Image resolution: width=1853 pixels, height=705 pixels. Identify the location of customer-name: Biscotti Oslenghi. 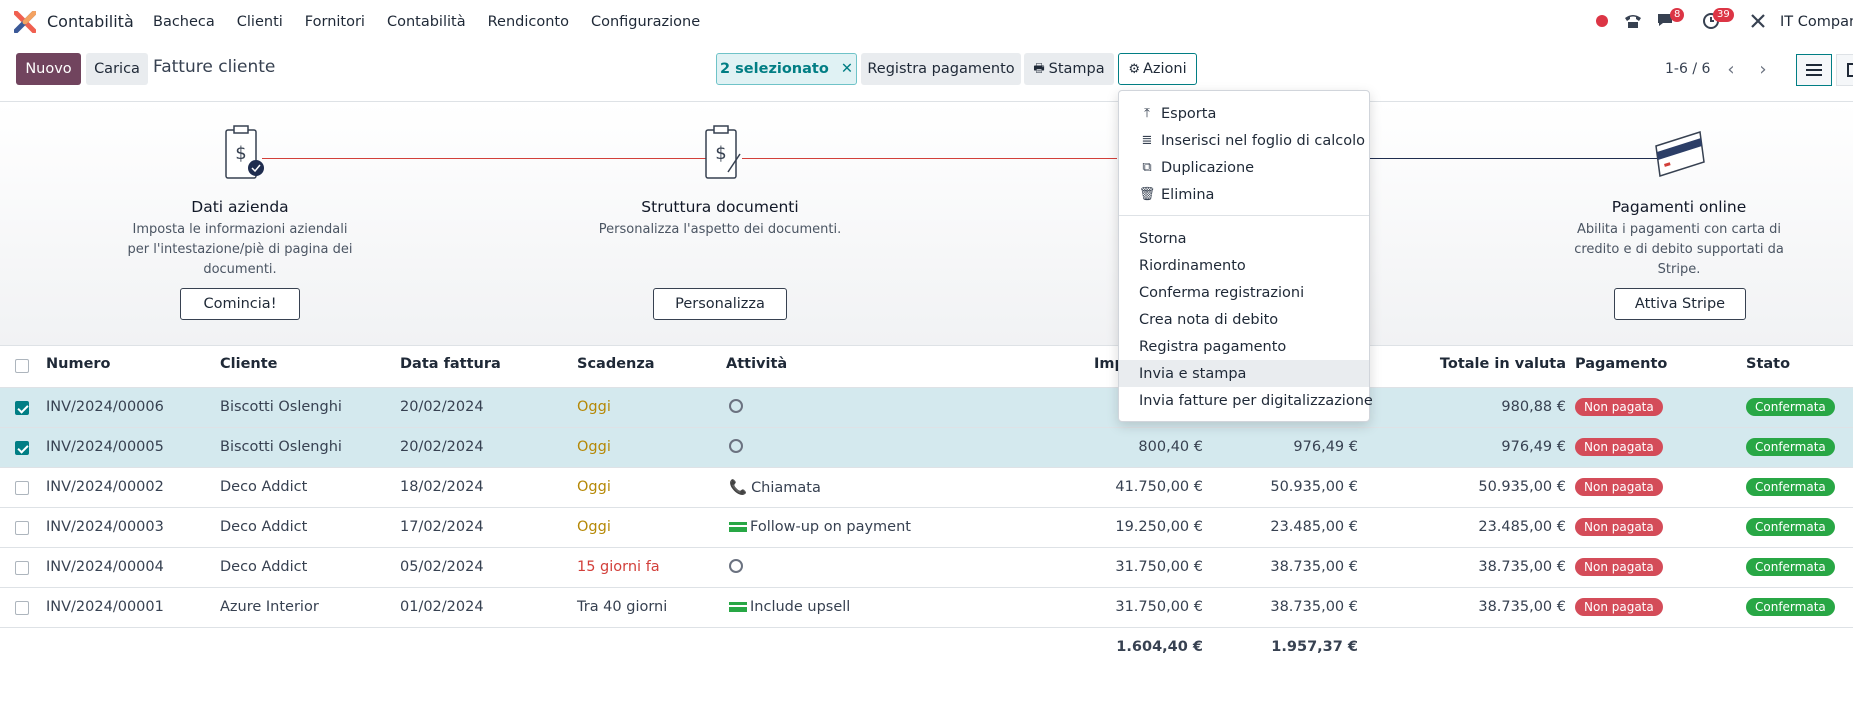
(281, 447).